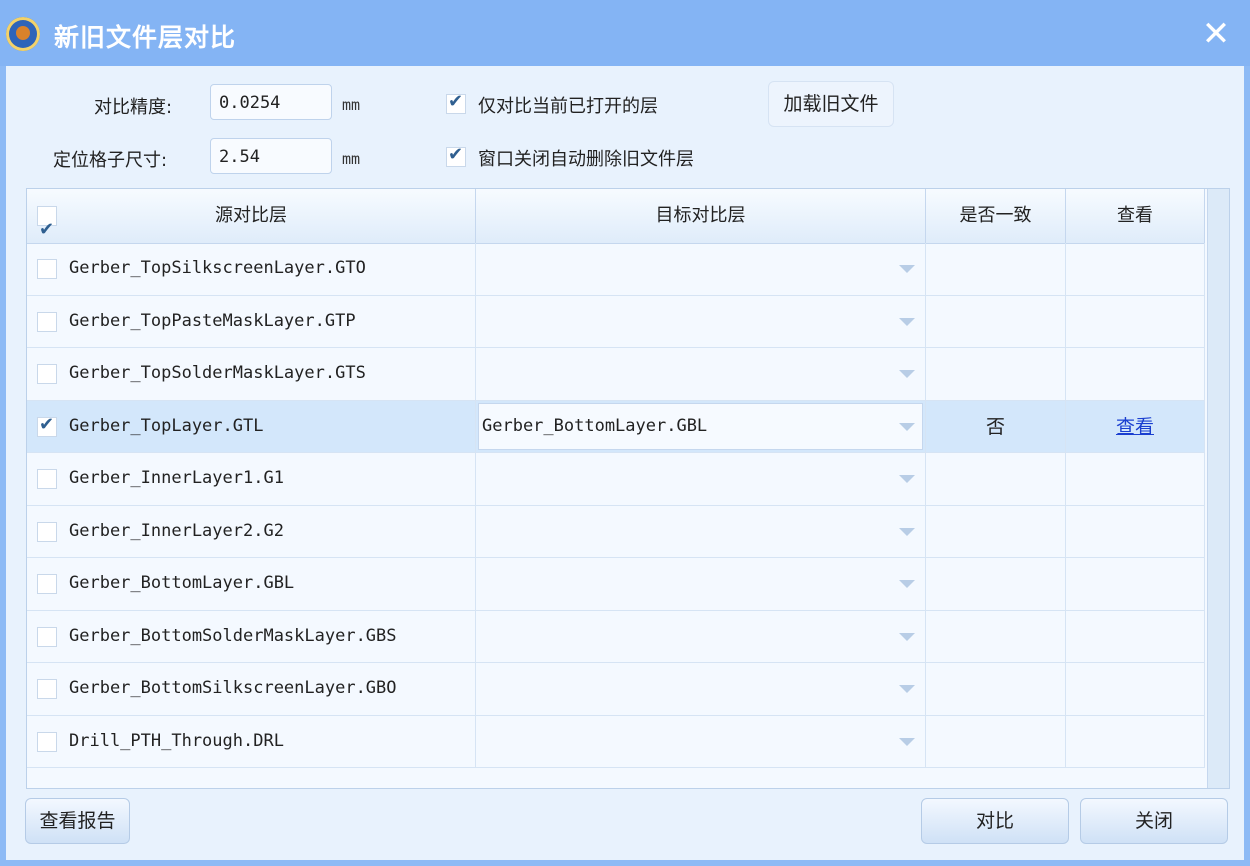  What do you see at coordinates (586, 159) in the screenshot?
I see `auto-delete-label: 窗口关闭自动删除旧文件层` at bounding box center [586, 159].